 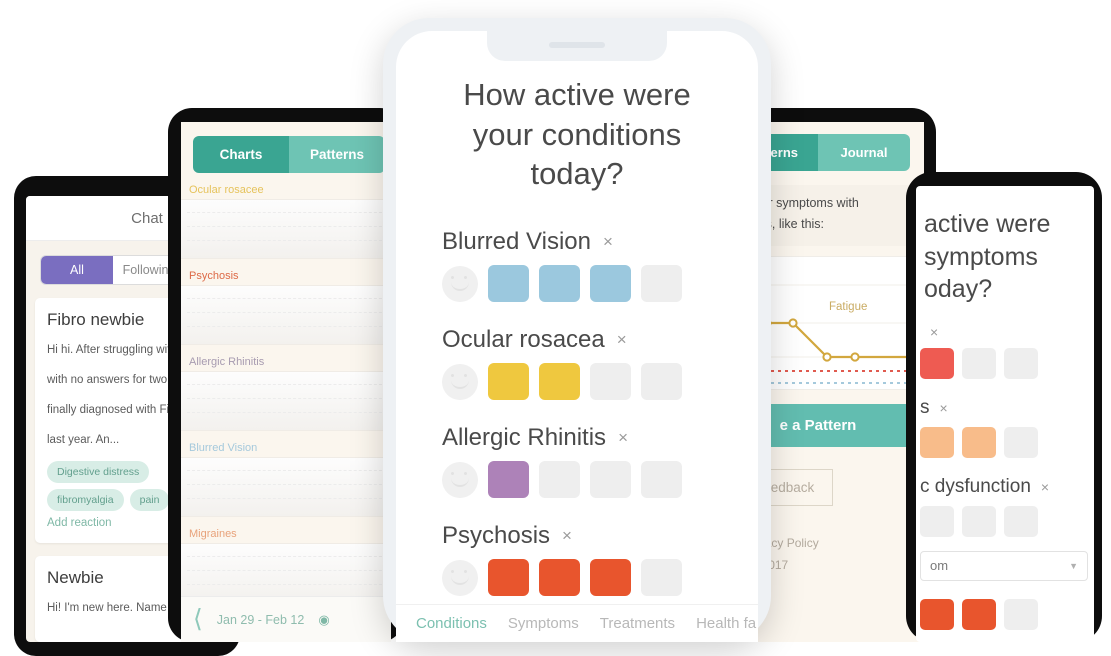 I want to click on chevron-left-icon: ⟨, so click(x=198, y=619).